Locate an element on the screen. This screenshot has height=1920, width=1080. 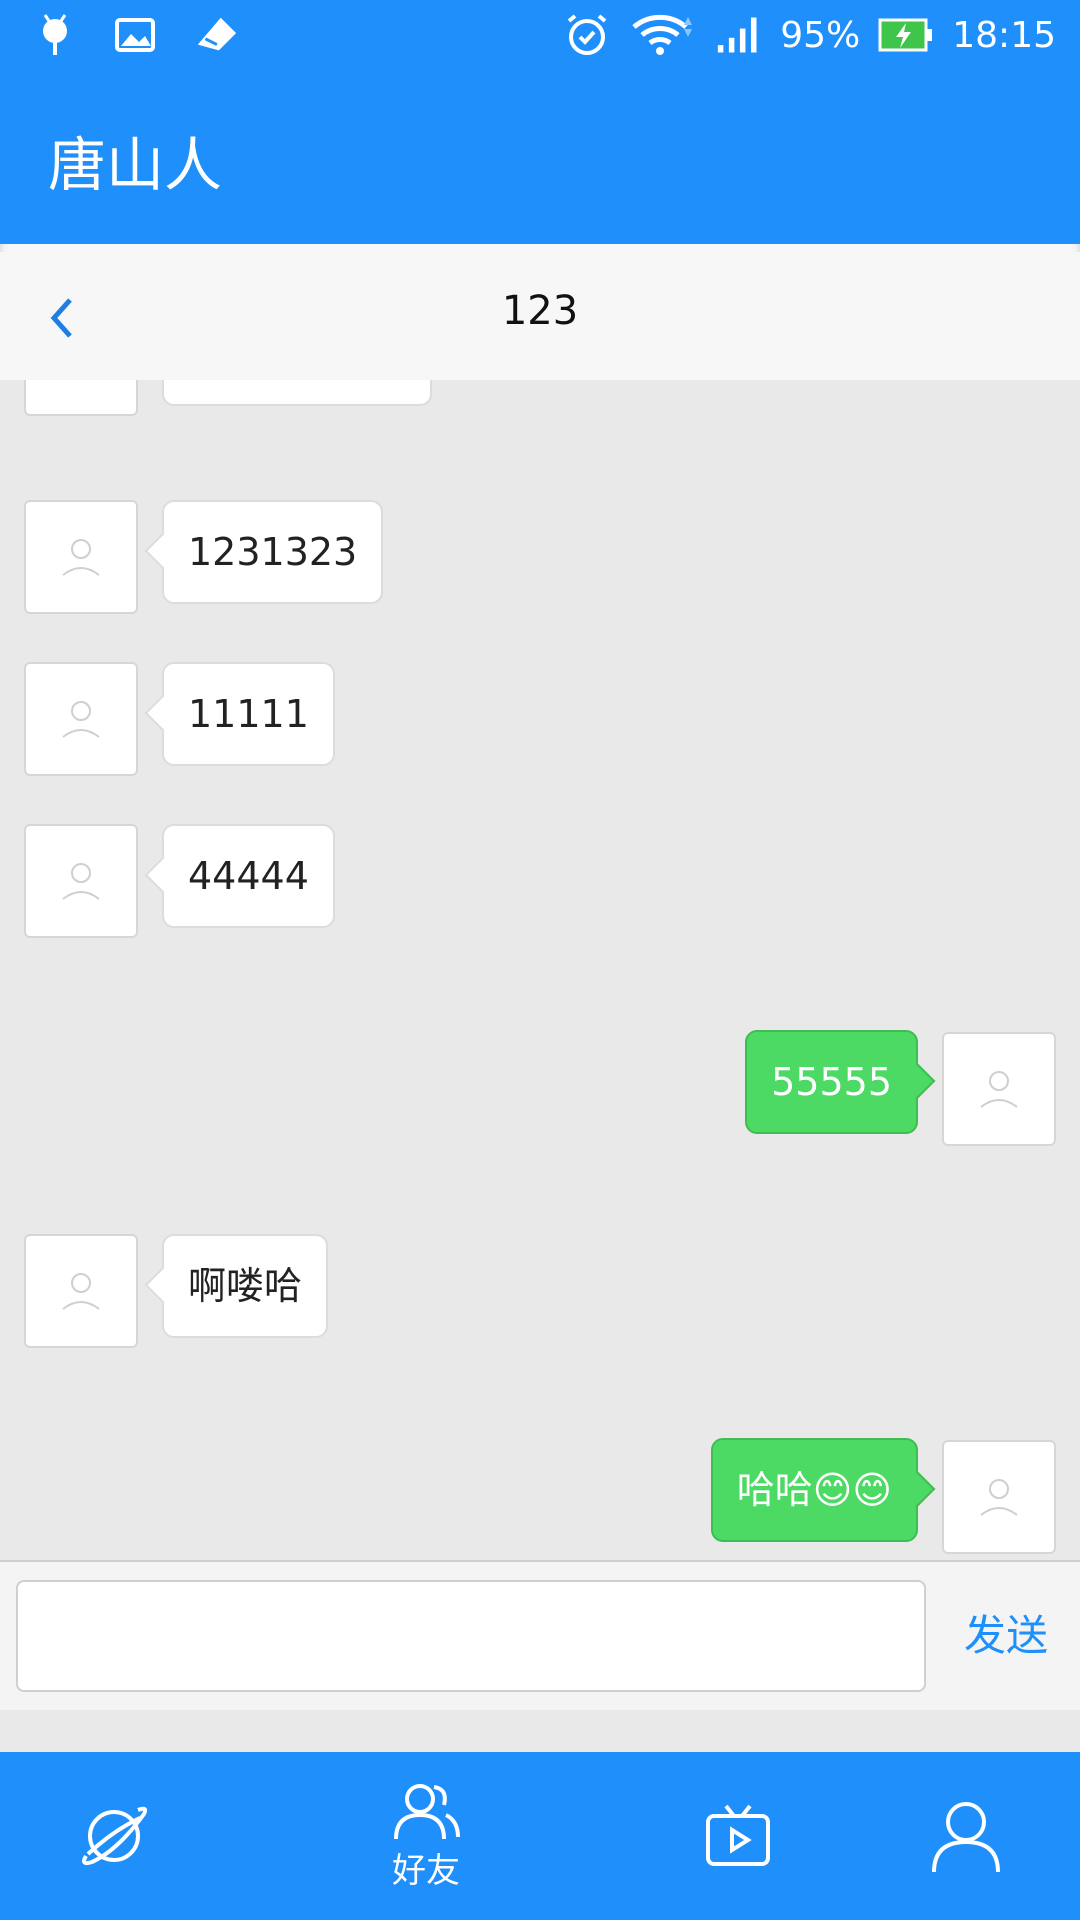
battery-percent: 95% is located at coordinates (820, 35).